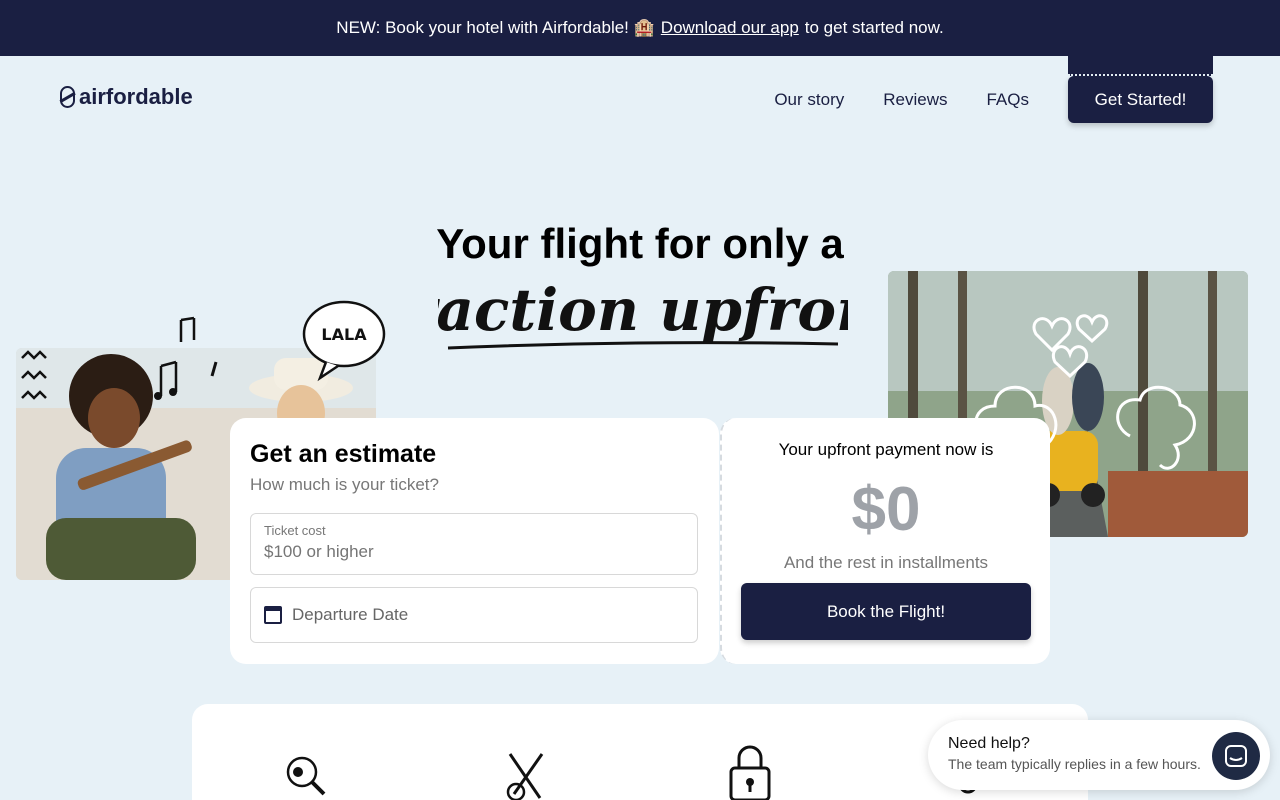  I want to click on main-nav: Our story Reviews FAQs Get Started!, so click(993, 99).